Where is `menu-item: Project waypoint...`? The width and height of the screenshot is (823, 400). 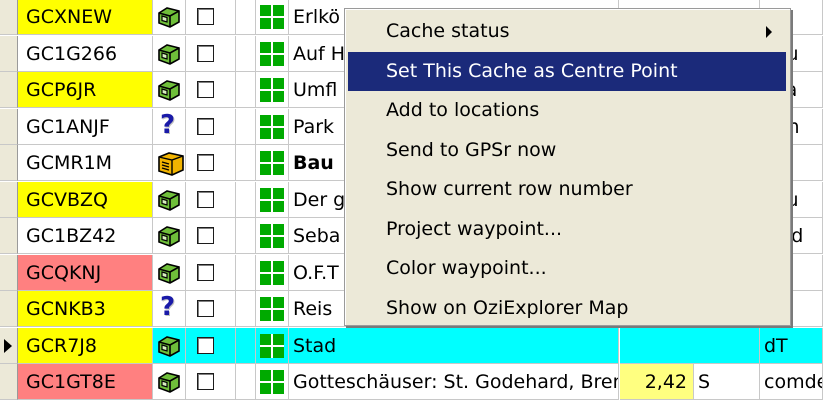
menu-item: Project waypoint... is located at coordinates (567, 229).